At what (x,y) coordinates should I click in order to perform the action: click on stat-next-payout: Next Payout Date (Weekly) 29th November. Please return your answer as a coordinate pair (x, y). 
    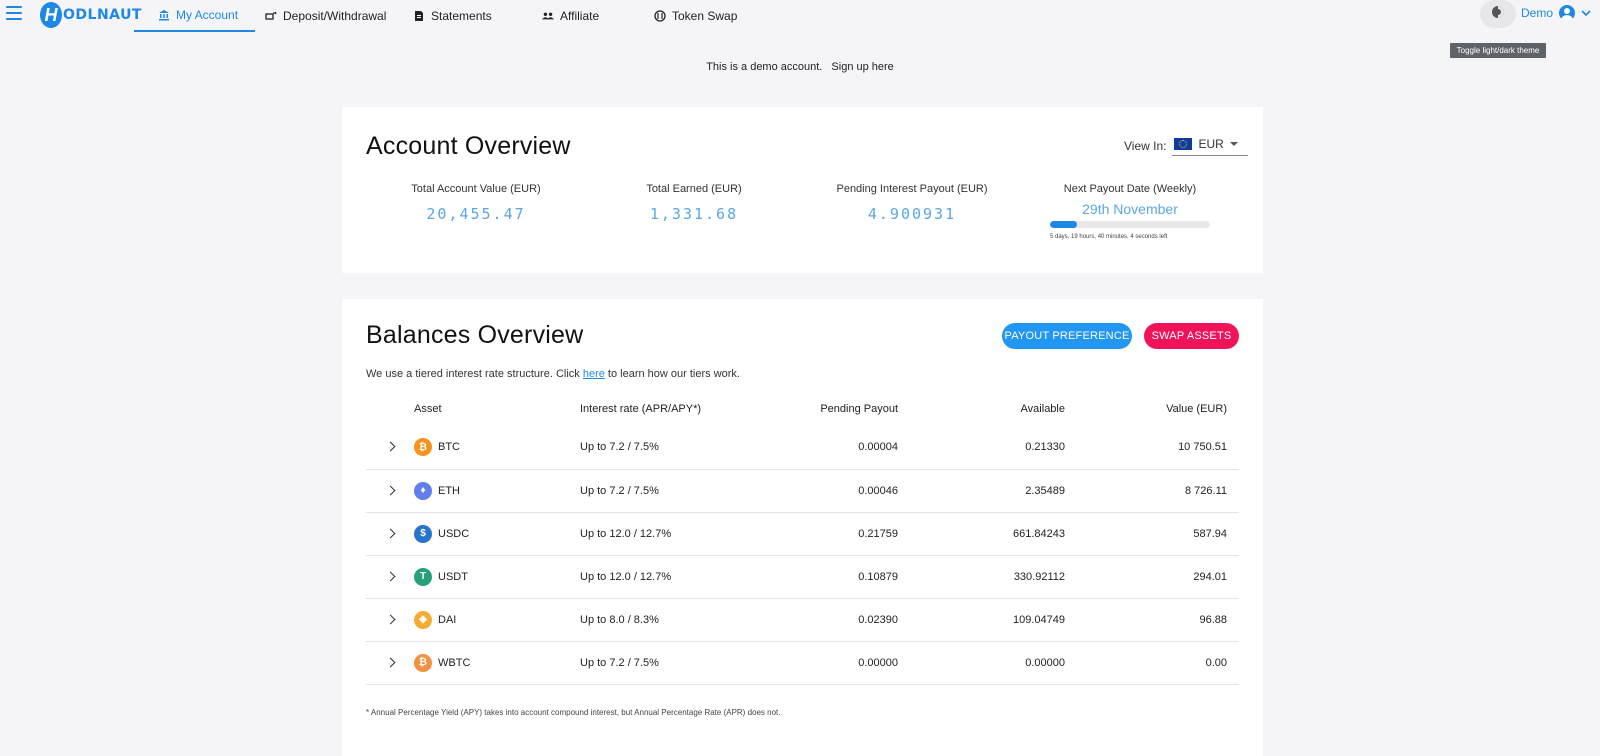
    Looking at the image, I should click on (1130, 200).